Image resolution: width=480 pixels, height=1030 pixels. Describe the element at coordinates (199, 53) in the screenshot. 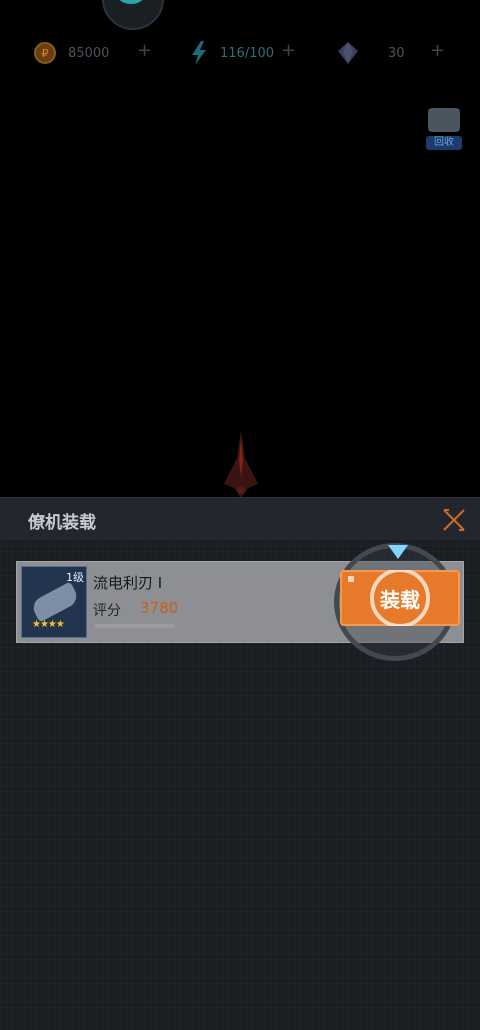

I see `lightning-icon` at that location.